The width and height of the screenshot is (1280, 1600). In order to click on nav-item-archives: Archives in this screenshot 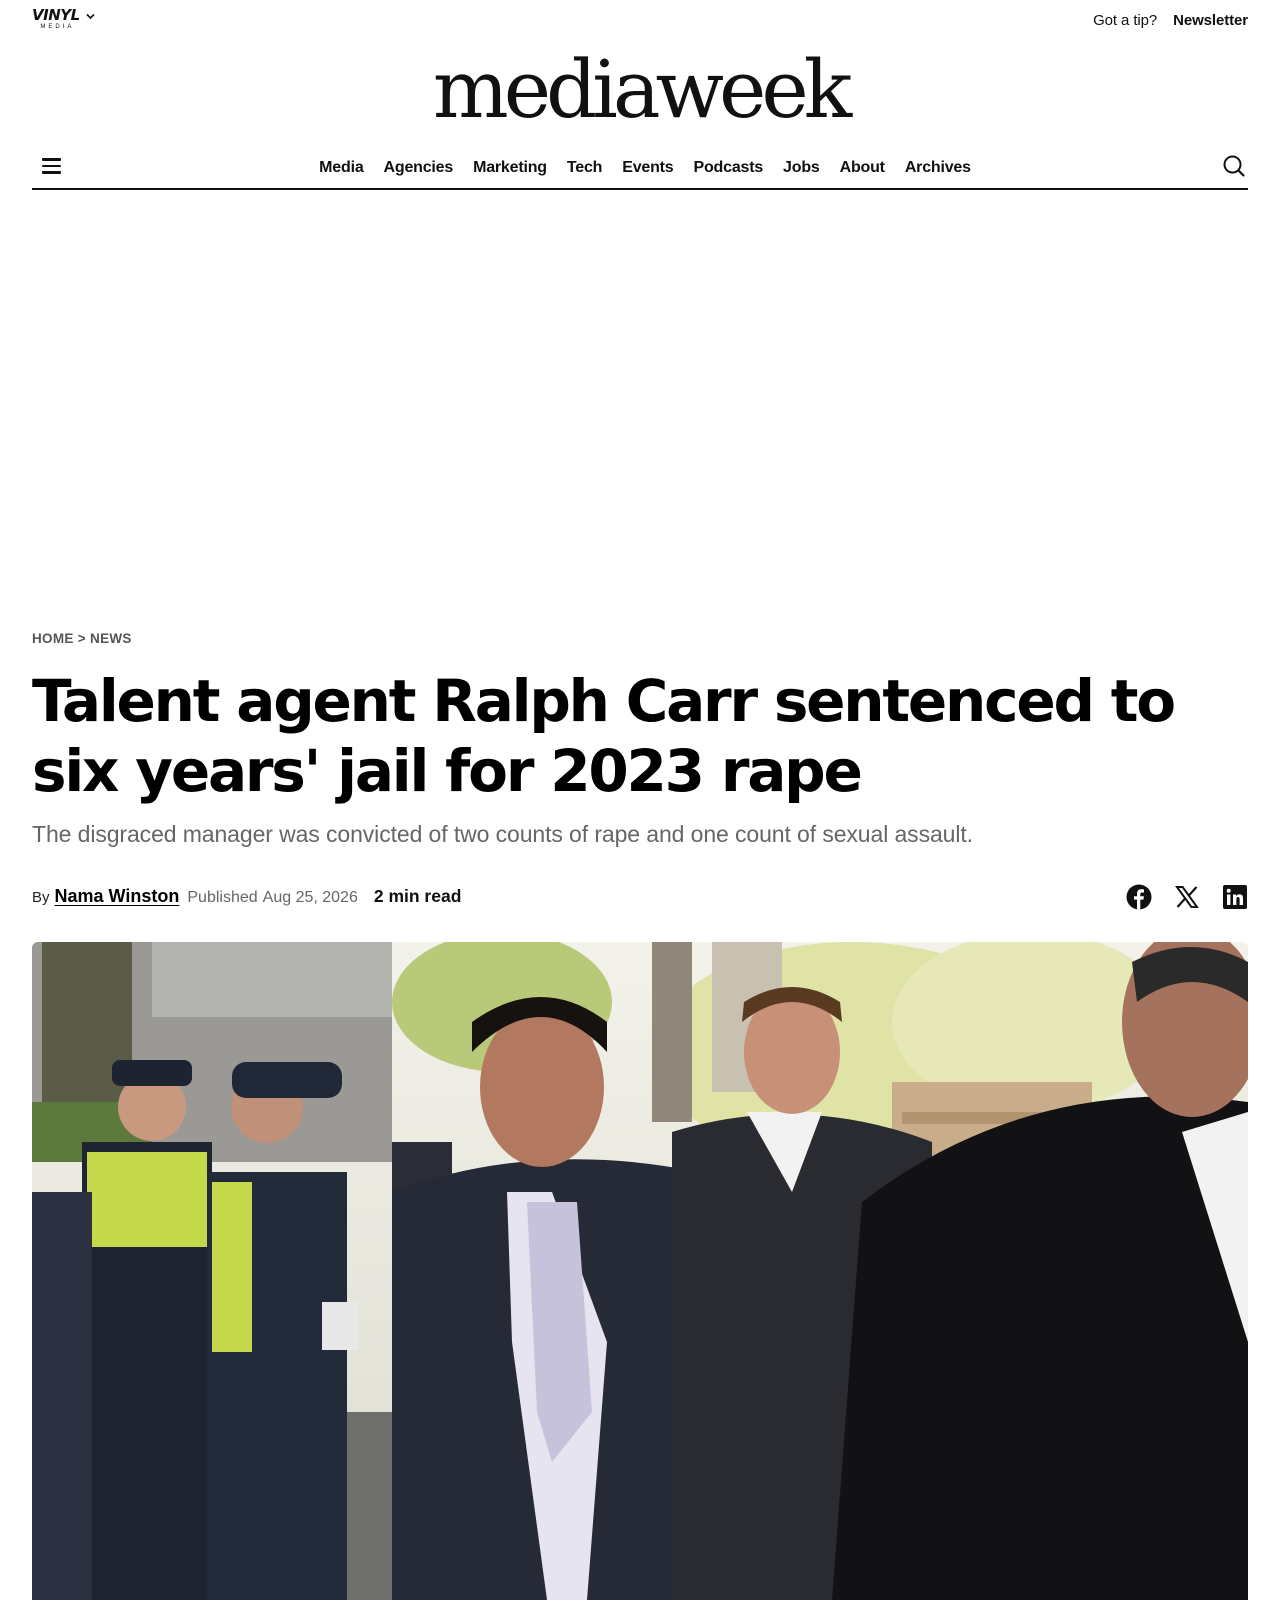, I will do `click(938, 168)`.